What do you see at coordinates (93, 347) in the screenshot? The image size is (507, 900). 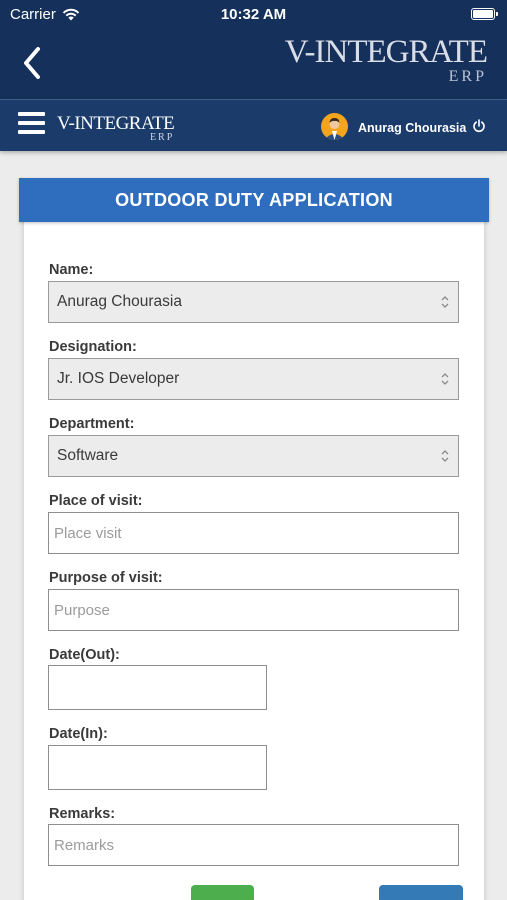 I see `designation-label: Designation:` at bounding box center [93, 347].